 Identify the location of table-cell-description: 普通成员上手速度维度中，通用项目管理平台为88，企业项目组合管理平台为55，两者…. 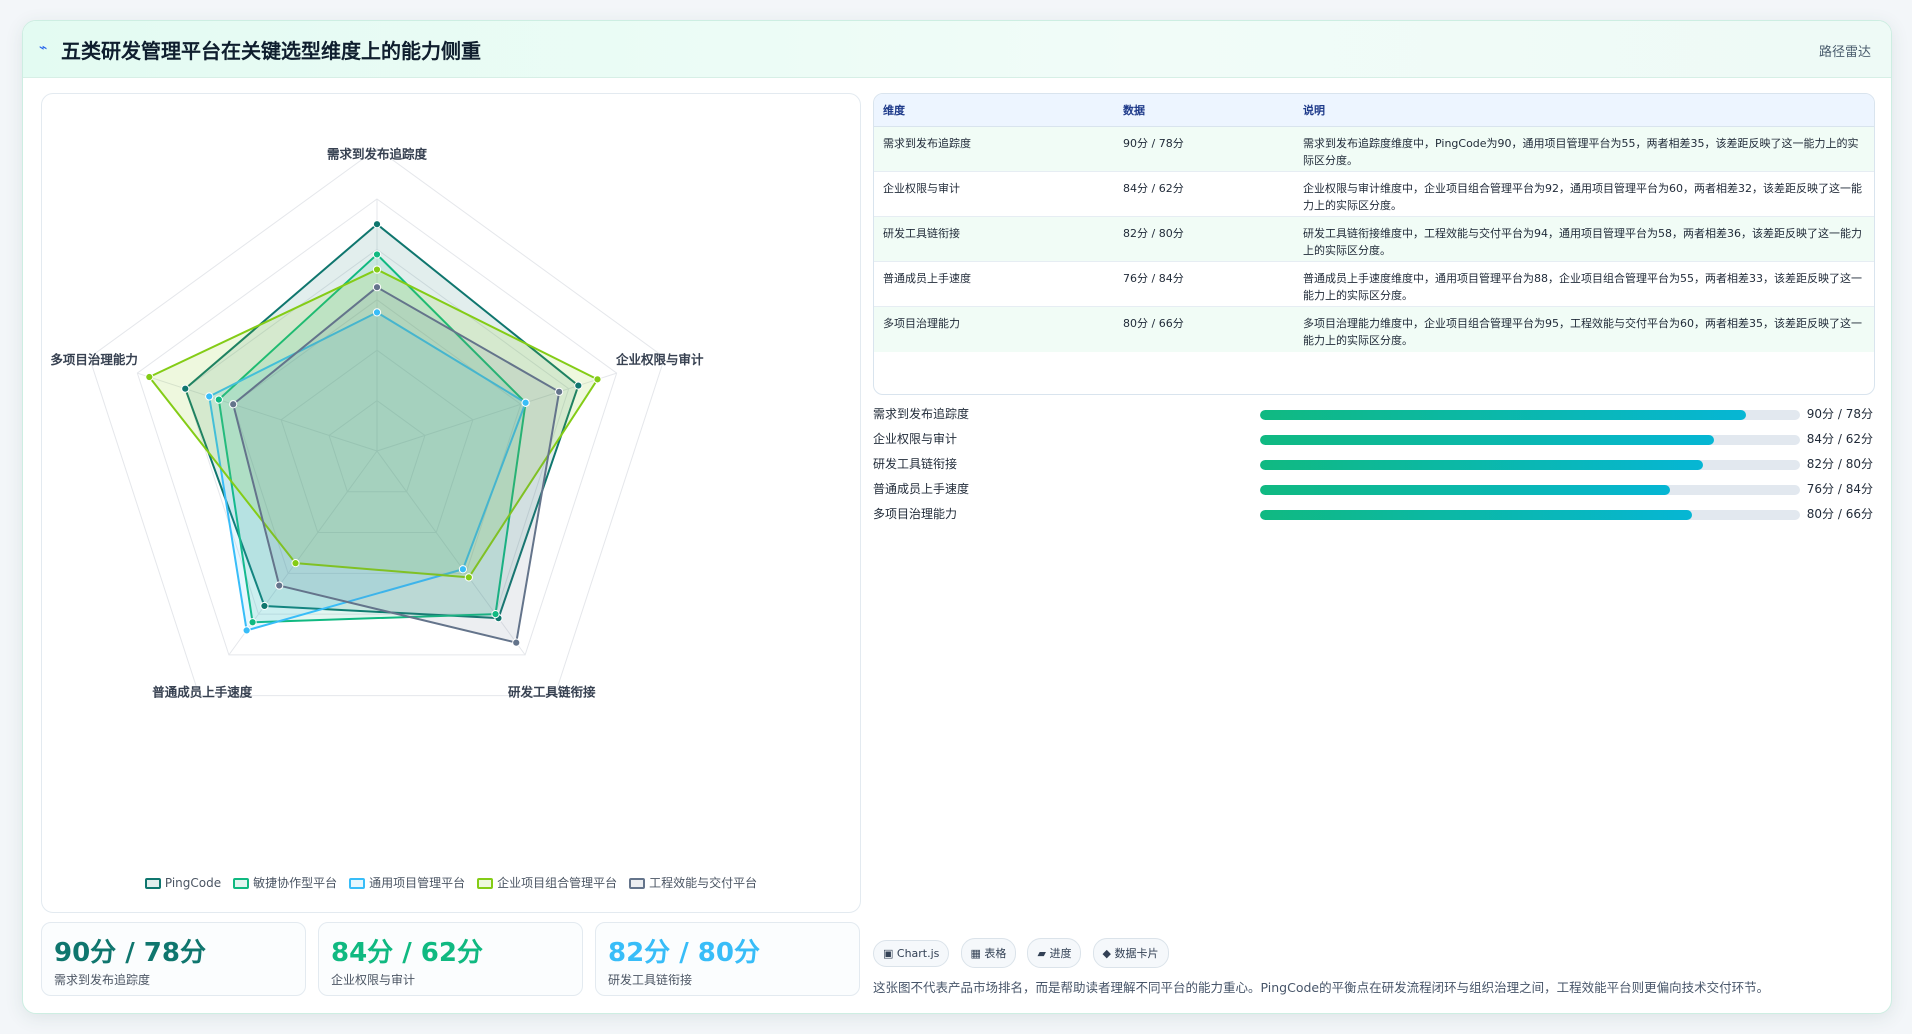
(1584, 284).